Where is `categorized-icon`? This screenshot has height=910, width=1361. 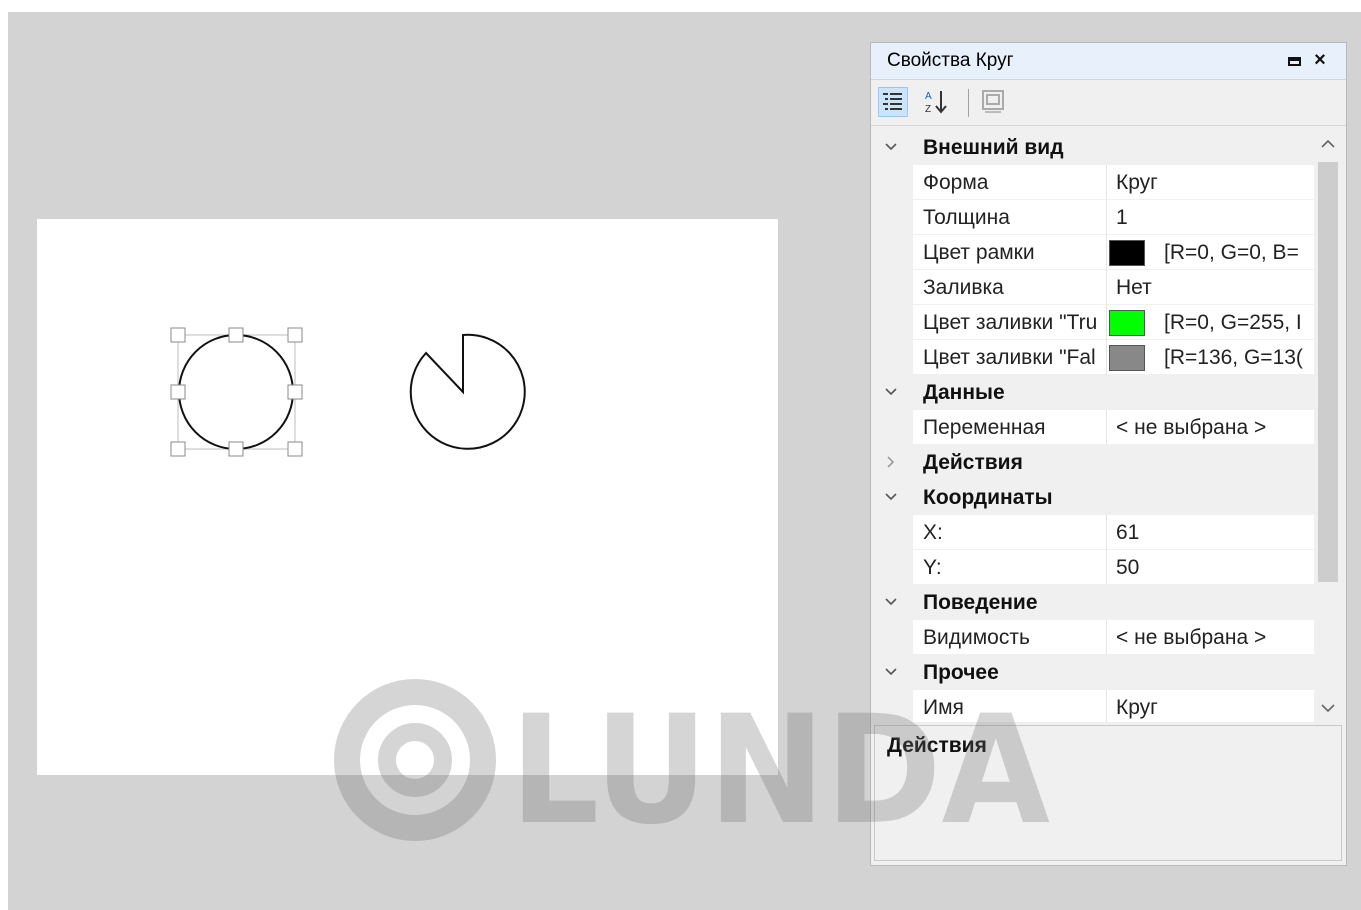
categorized-icon is located at coordinates (892, 101).